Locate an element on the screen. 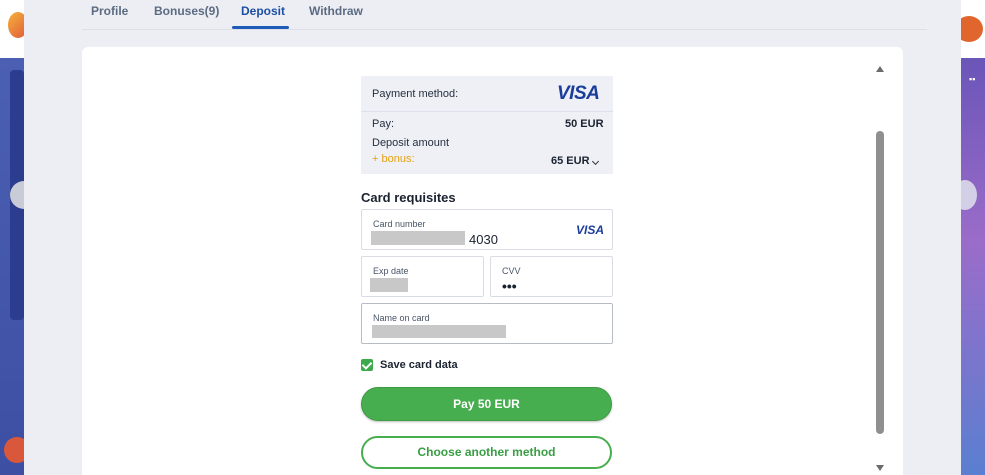 The width and height of the screenshot is (985, 475). tab-withdraw: Withdraw is located at coordinates (336, 11).